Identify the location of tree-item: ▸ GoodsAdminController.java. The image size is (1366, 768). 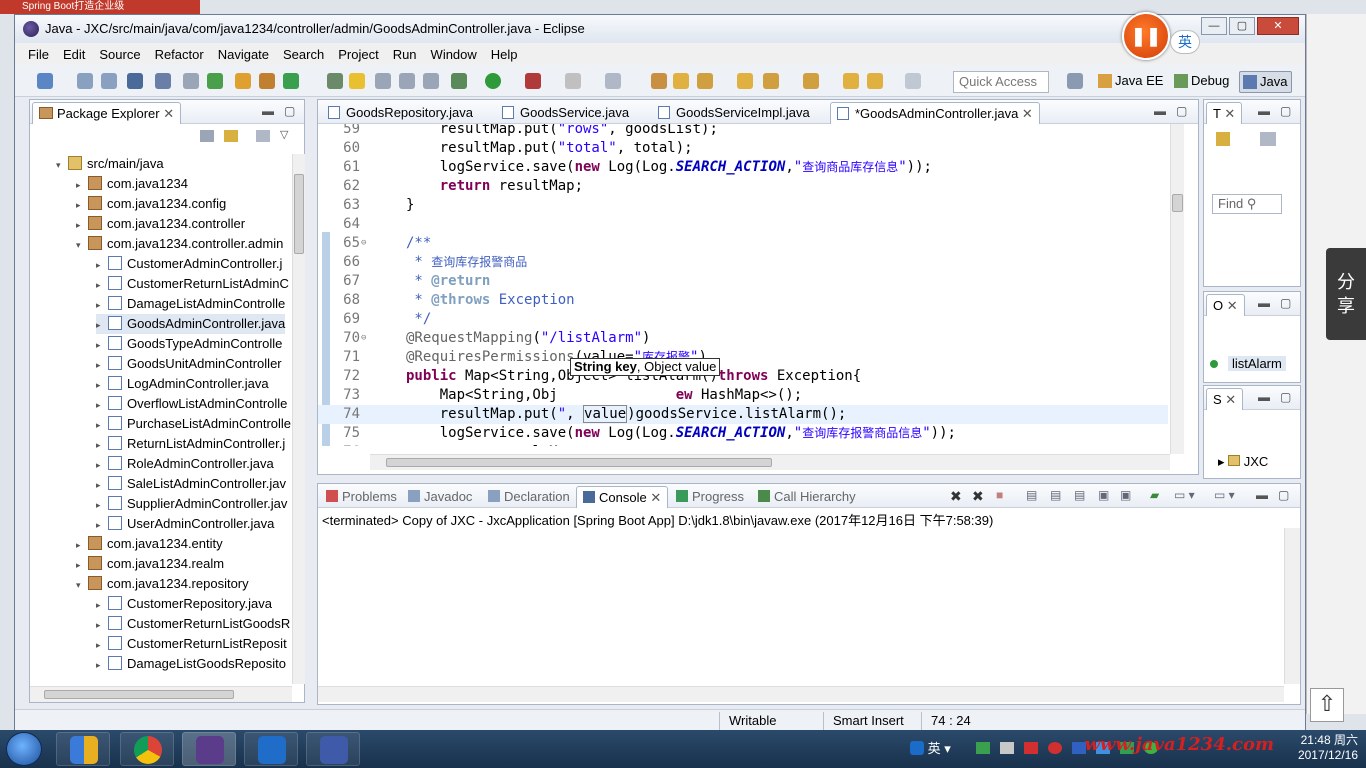
(191, 324).